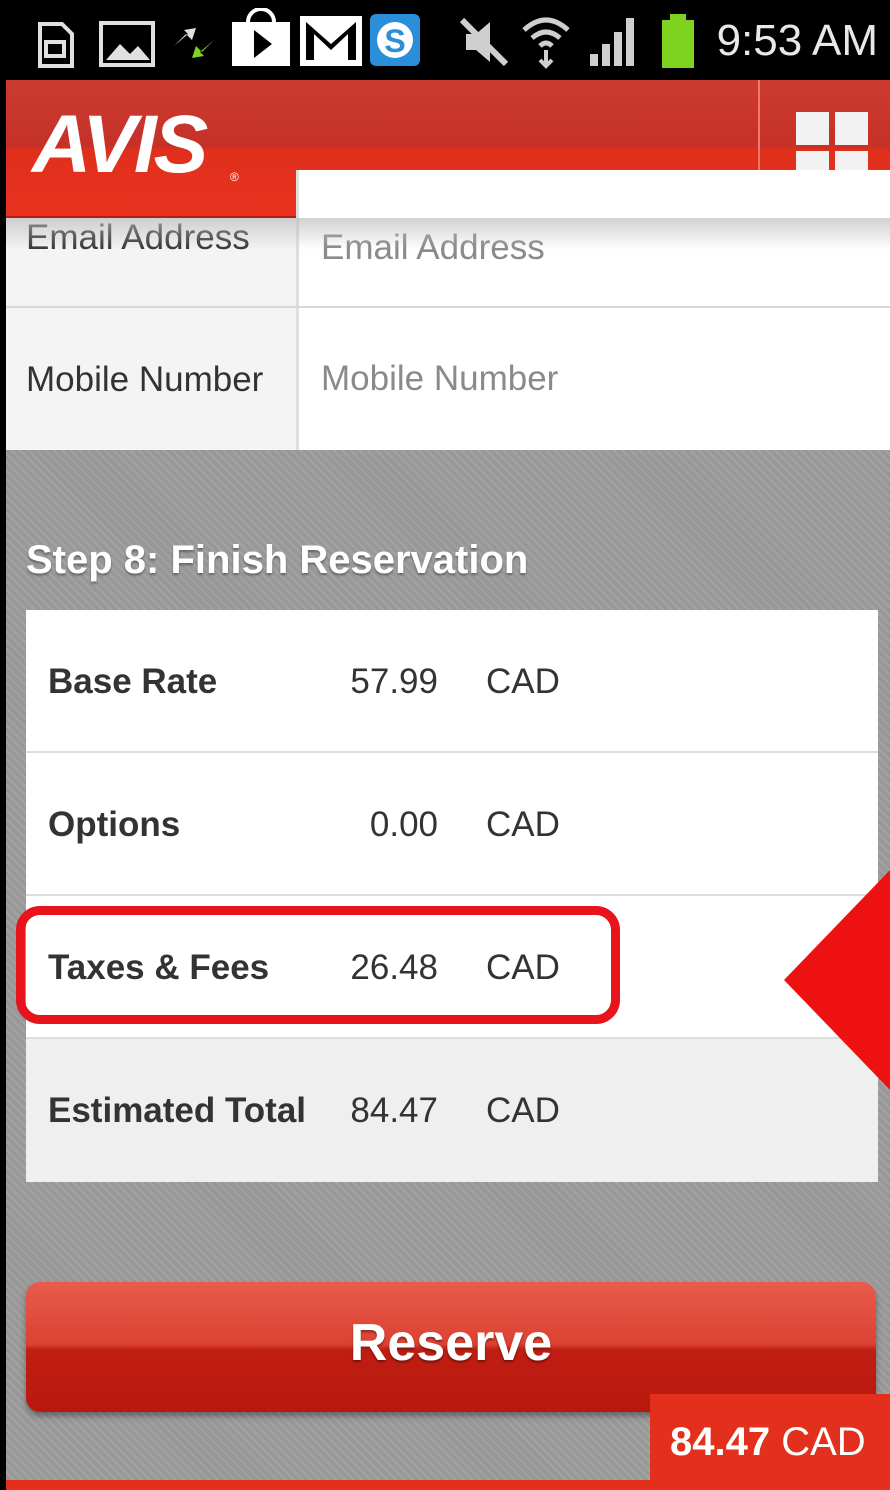 Image resolution: width=890 pixels, height=1490 pixels. Describe the element at coordinates (593, 379) in the screenshot. I see `mobile-field` at that location.